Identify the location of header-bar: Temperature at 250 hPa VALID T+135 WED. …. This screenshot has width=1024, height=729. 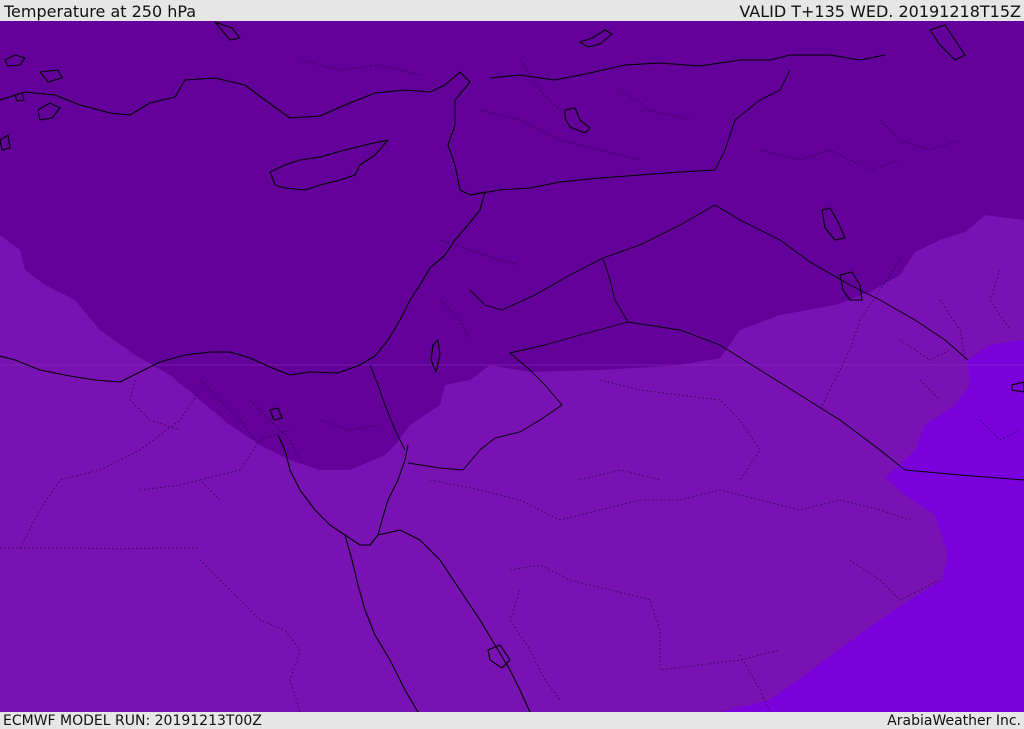
(512, 10).